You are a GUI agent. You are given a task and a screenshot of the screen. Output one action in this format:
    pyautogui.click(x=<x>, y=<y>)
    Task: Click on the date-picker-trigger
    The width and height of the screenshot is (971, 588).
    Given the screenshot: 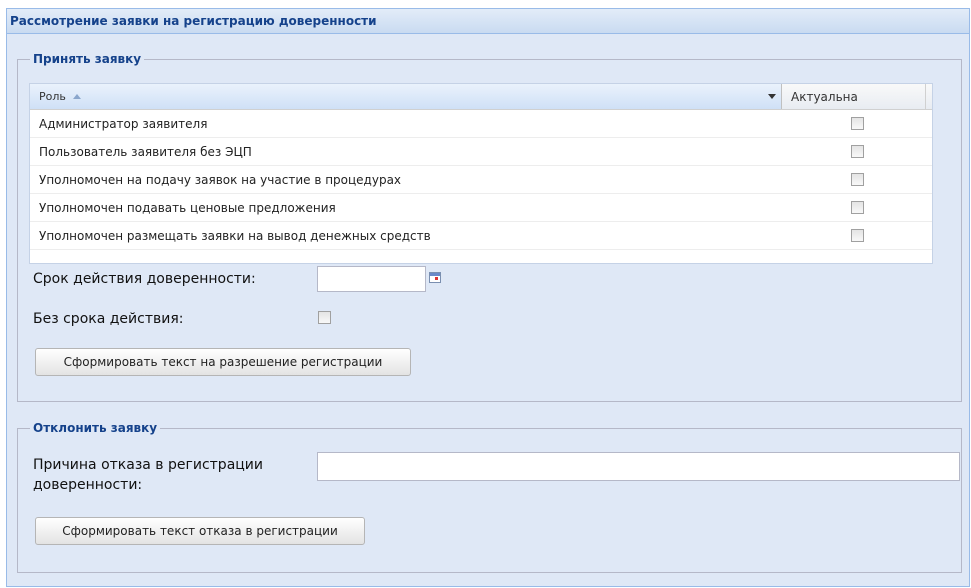 What is the action you would take?
    pyautogui.click(x=436, y=279)
    